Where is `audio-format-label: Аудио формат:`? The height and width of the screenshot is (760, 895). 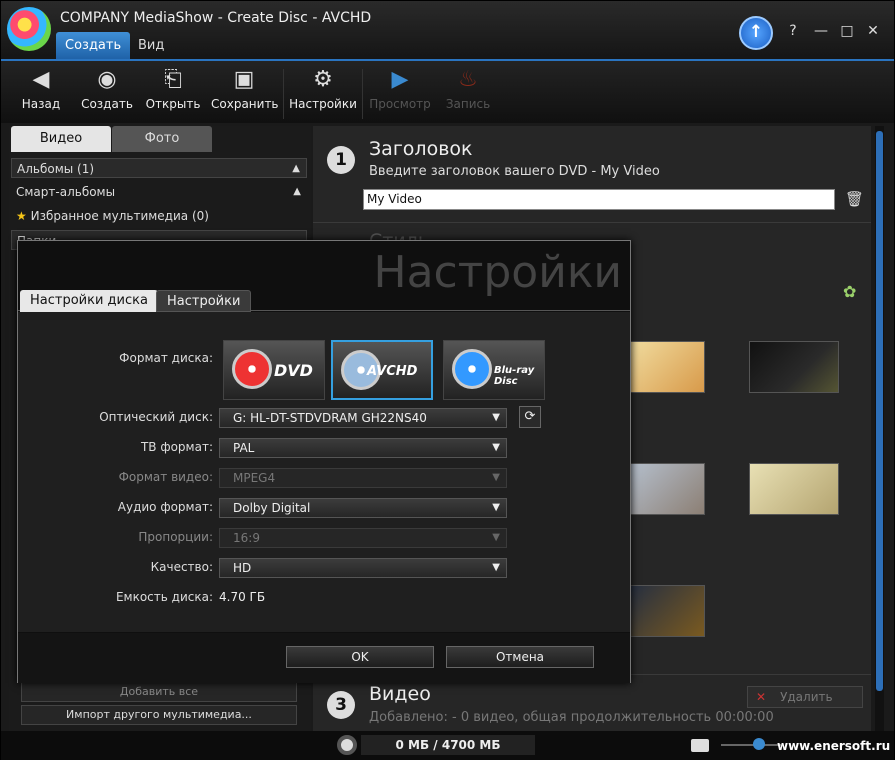
audio-format-label: Аудио формат: is located at coordinates (165, 507).